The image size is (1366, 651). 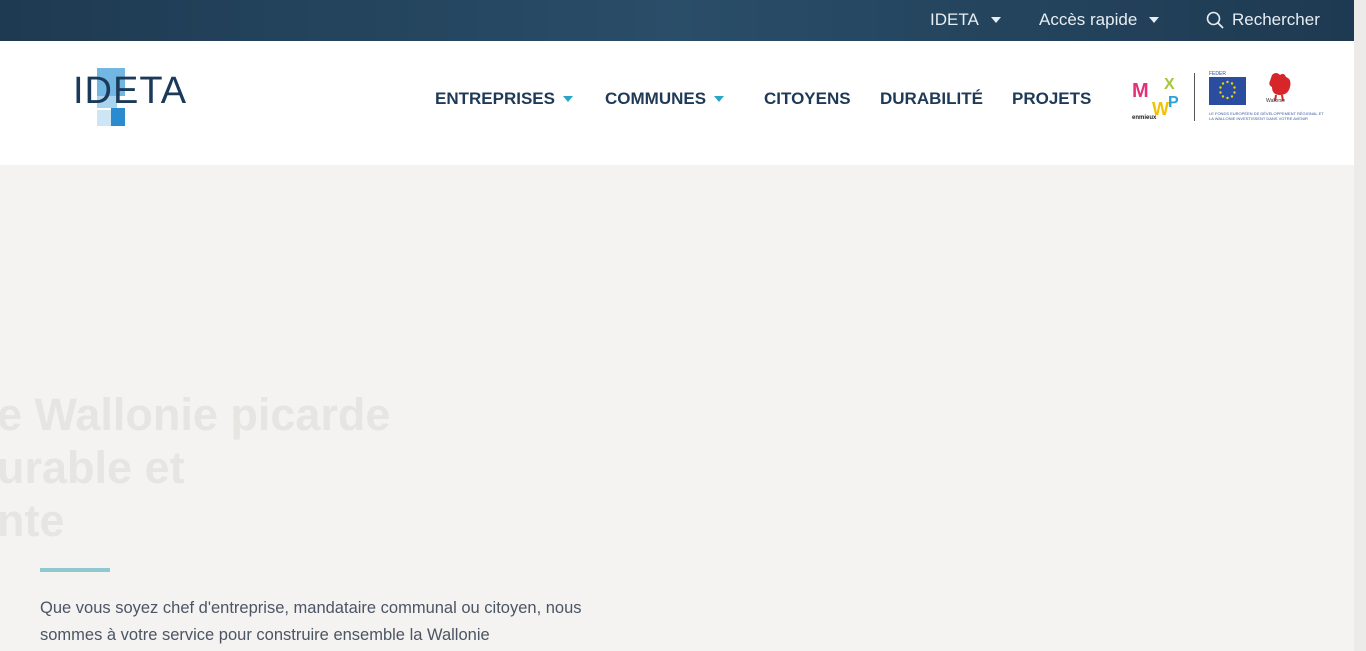 I want to click on ideta-dropdown: IDETA, so click(x=965, y=20).